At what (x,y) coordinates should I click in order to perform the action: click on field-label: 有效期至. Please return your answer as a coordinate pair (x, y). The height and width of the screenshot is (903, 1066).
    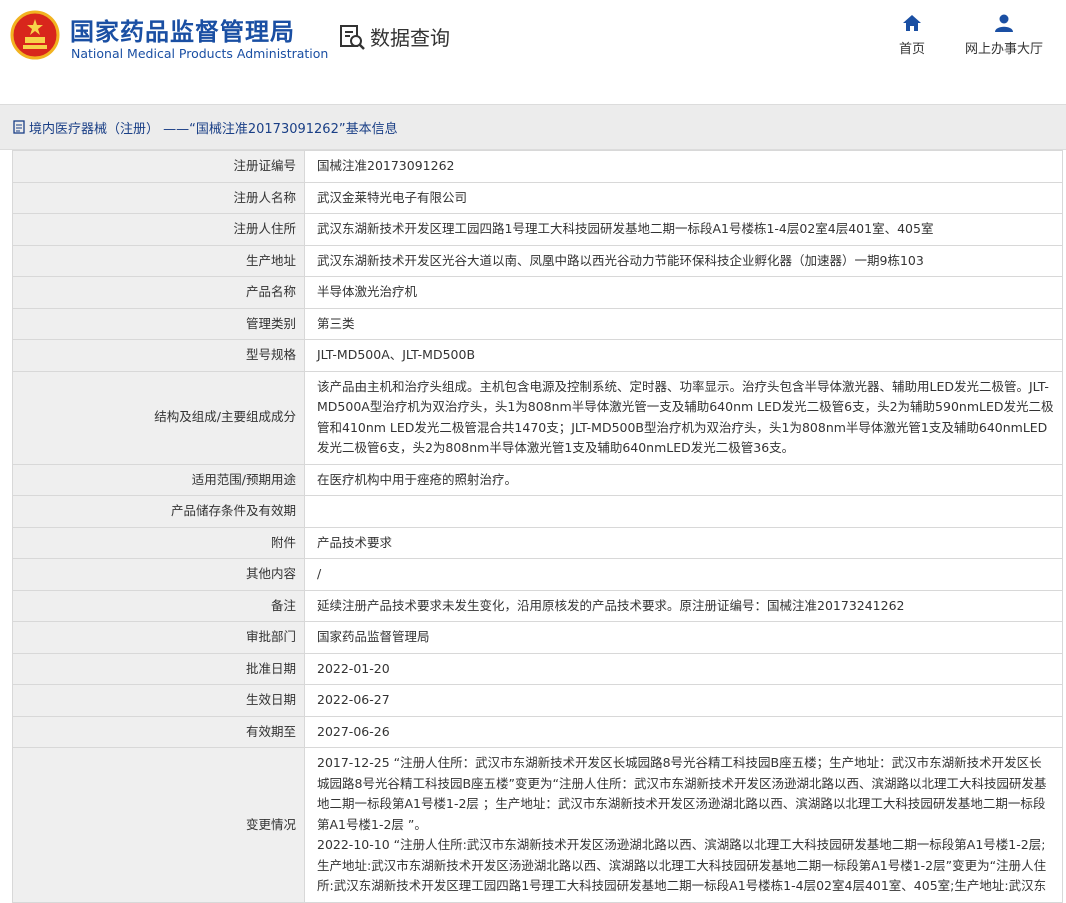
    Looking at the image, I should click on (158, 731).